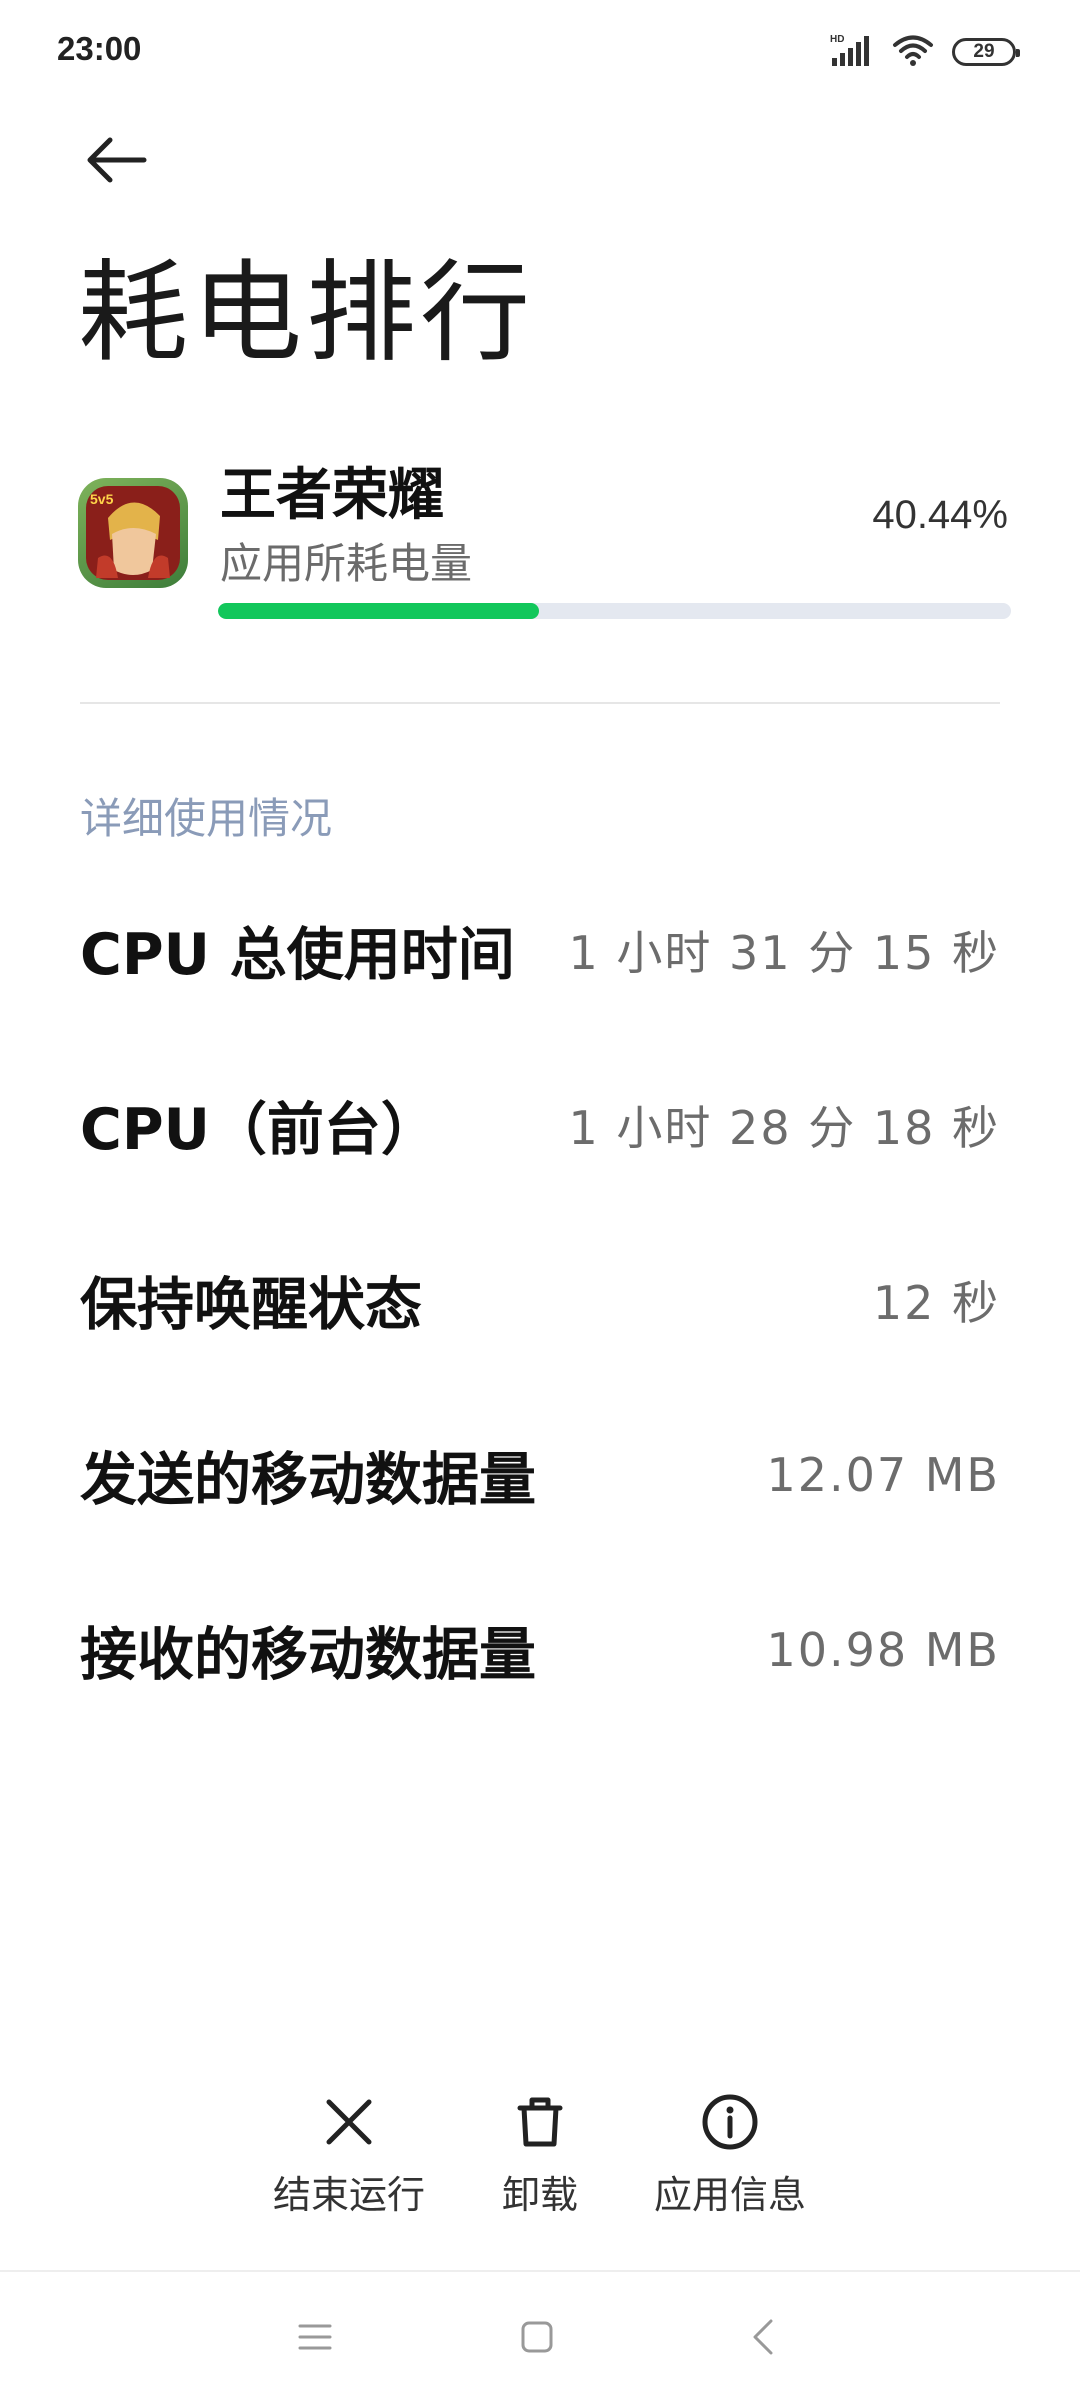  What do you see at coordinates (851, 52) in the screenshot?
I see `signal-icon: HD` at bounding box center [851, 52].